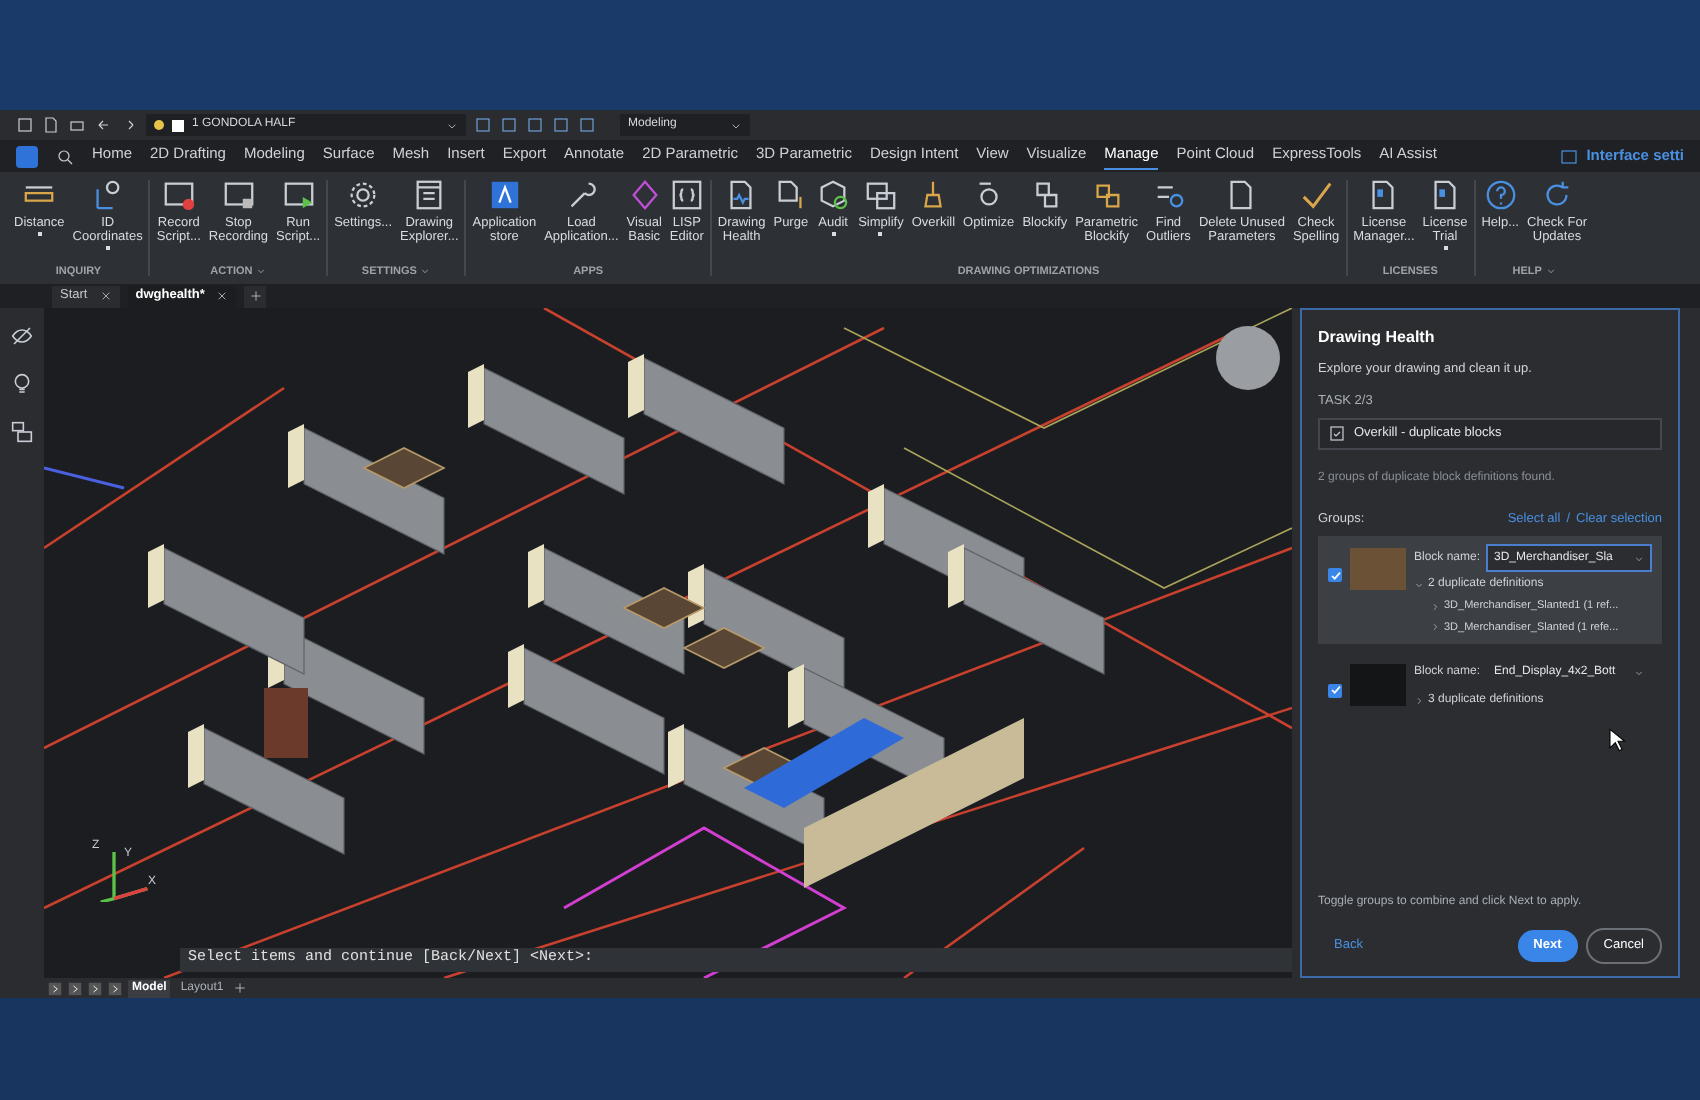 Image resolution: width=1700 pixels, height=1100 pixels. What do you see at coordinates (75, 988) in the screenshot?
I see `previous-page-icon` at bounding box center [75, 988].